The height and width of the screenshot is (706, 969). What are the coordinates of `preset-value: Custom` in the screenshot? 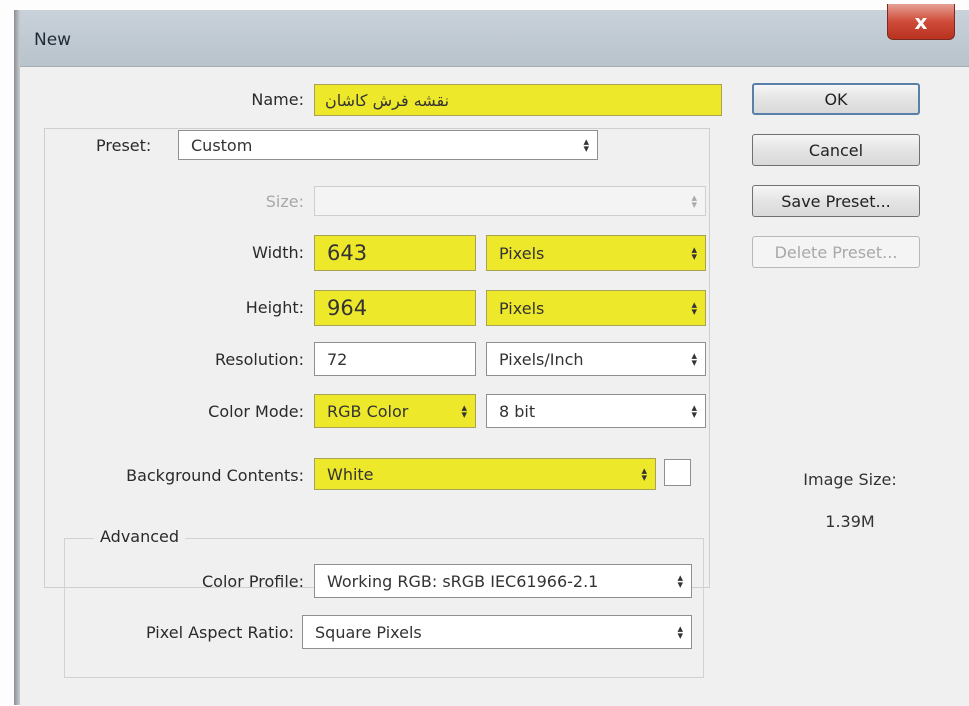 It's located at (222, 145).